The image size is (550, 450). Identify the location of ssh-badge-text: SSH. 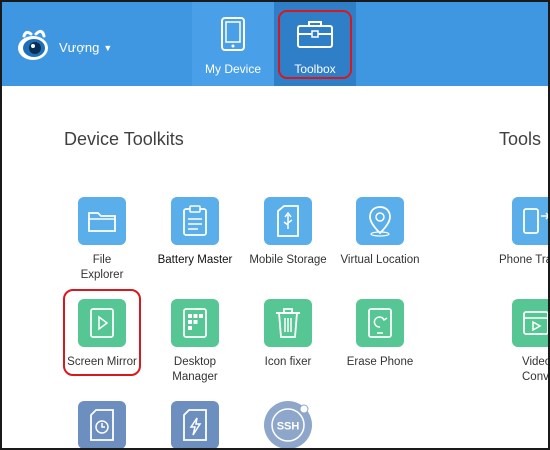
(288, 427).